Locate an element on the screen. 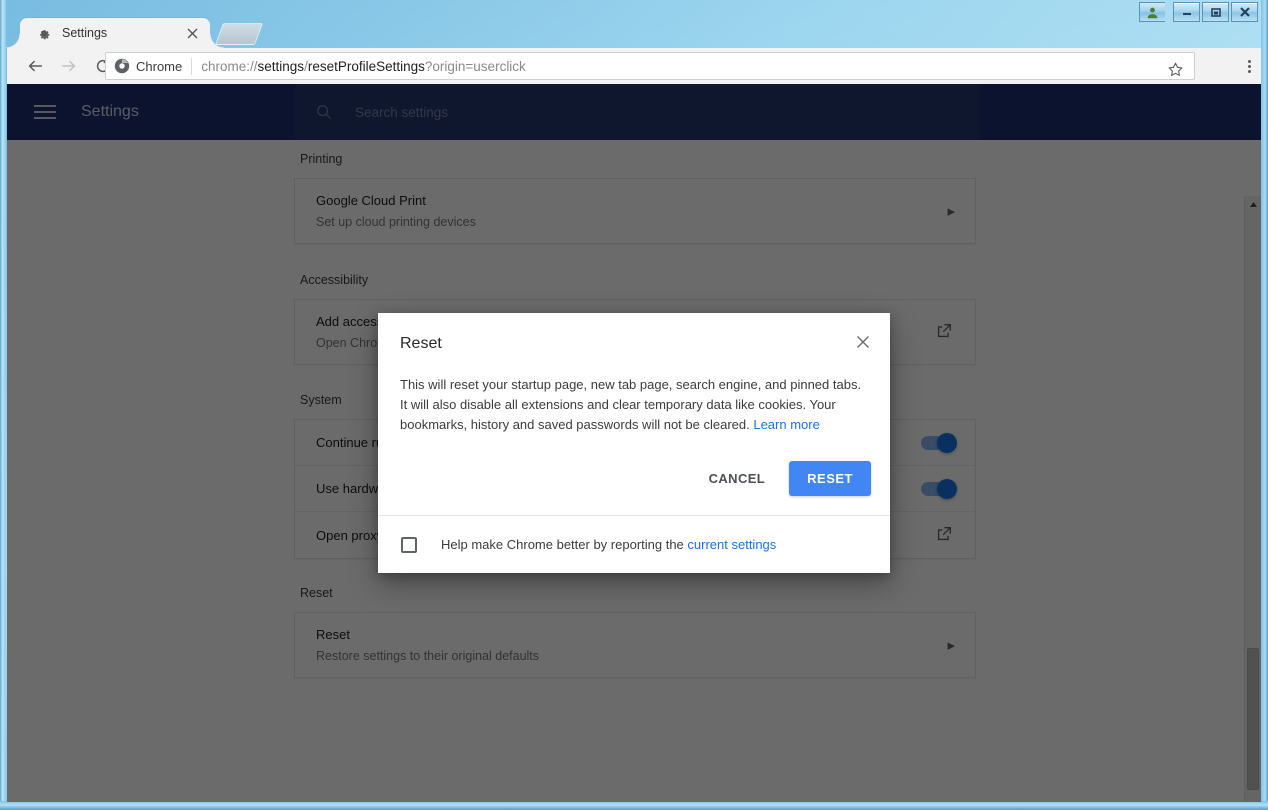 The width and height of the screenshot is (1268, 810). window-border-bottom is located at coordinates (634, 805).